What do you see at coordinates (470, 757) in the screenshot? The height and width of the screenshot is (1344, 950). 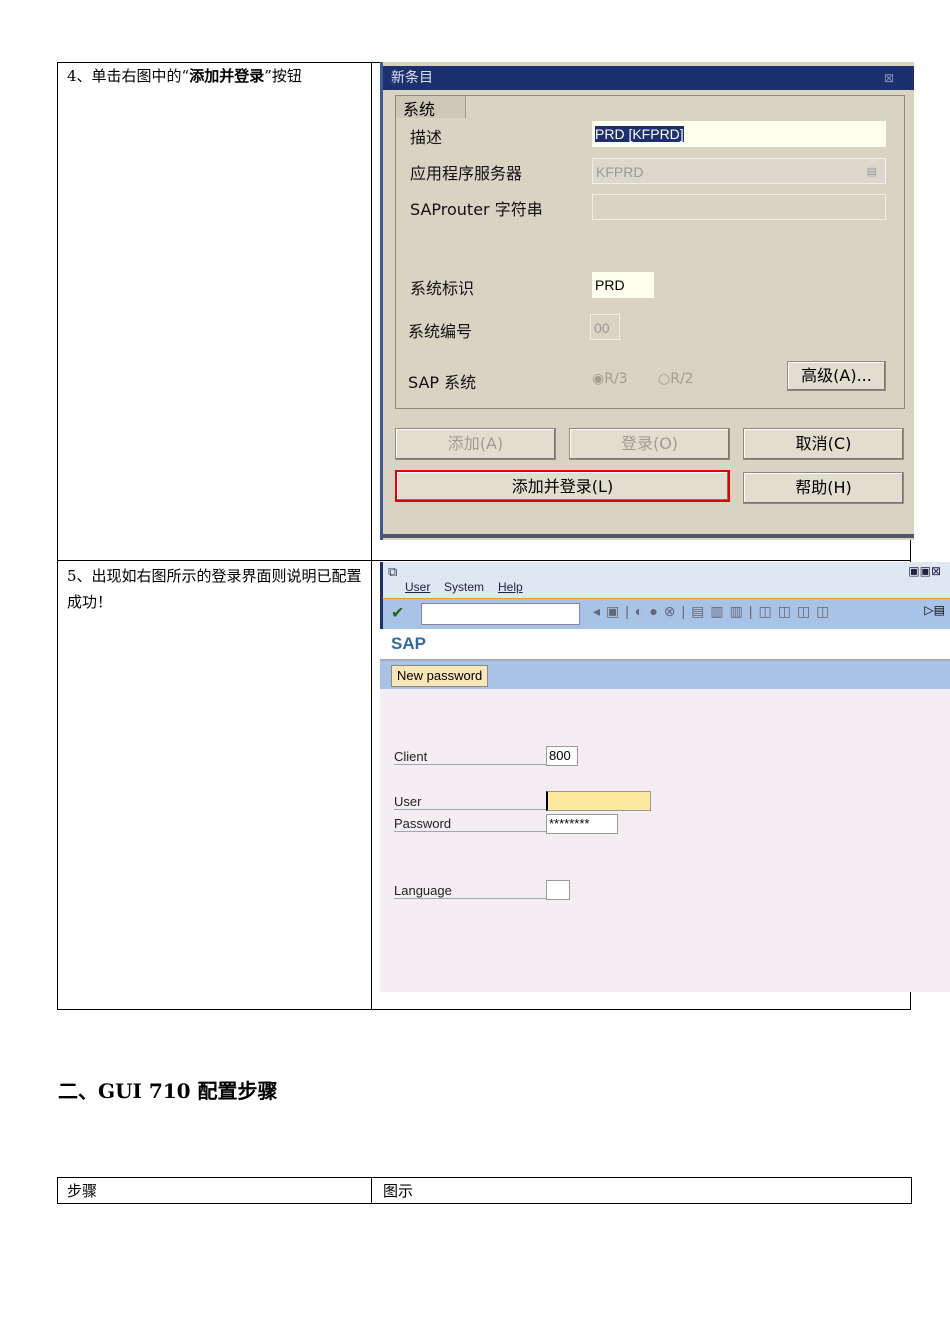 I see `client-label: Client` at bounding box center [470, 757].